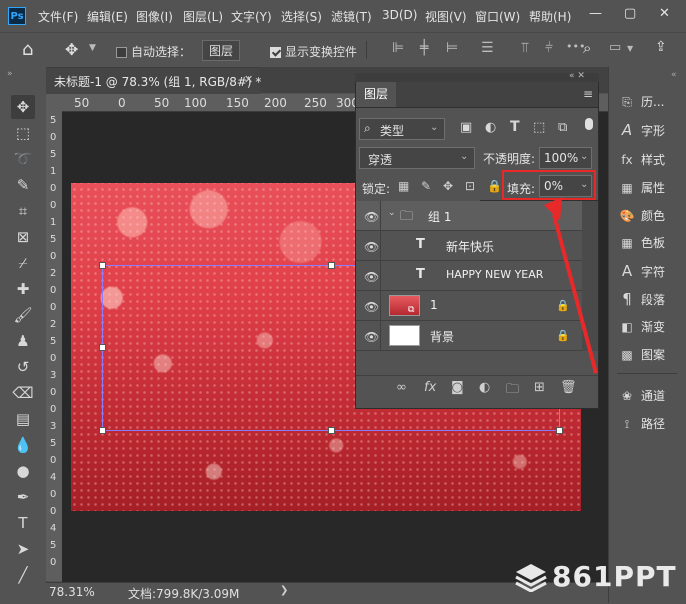 The image size is (686, 604). What do you see at coordinates (642, 423) in the screenshot?
I see `dock-paths: ⟟ 路径` at bounding box center [642, 423].